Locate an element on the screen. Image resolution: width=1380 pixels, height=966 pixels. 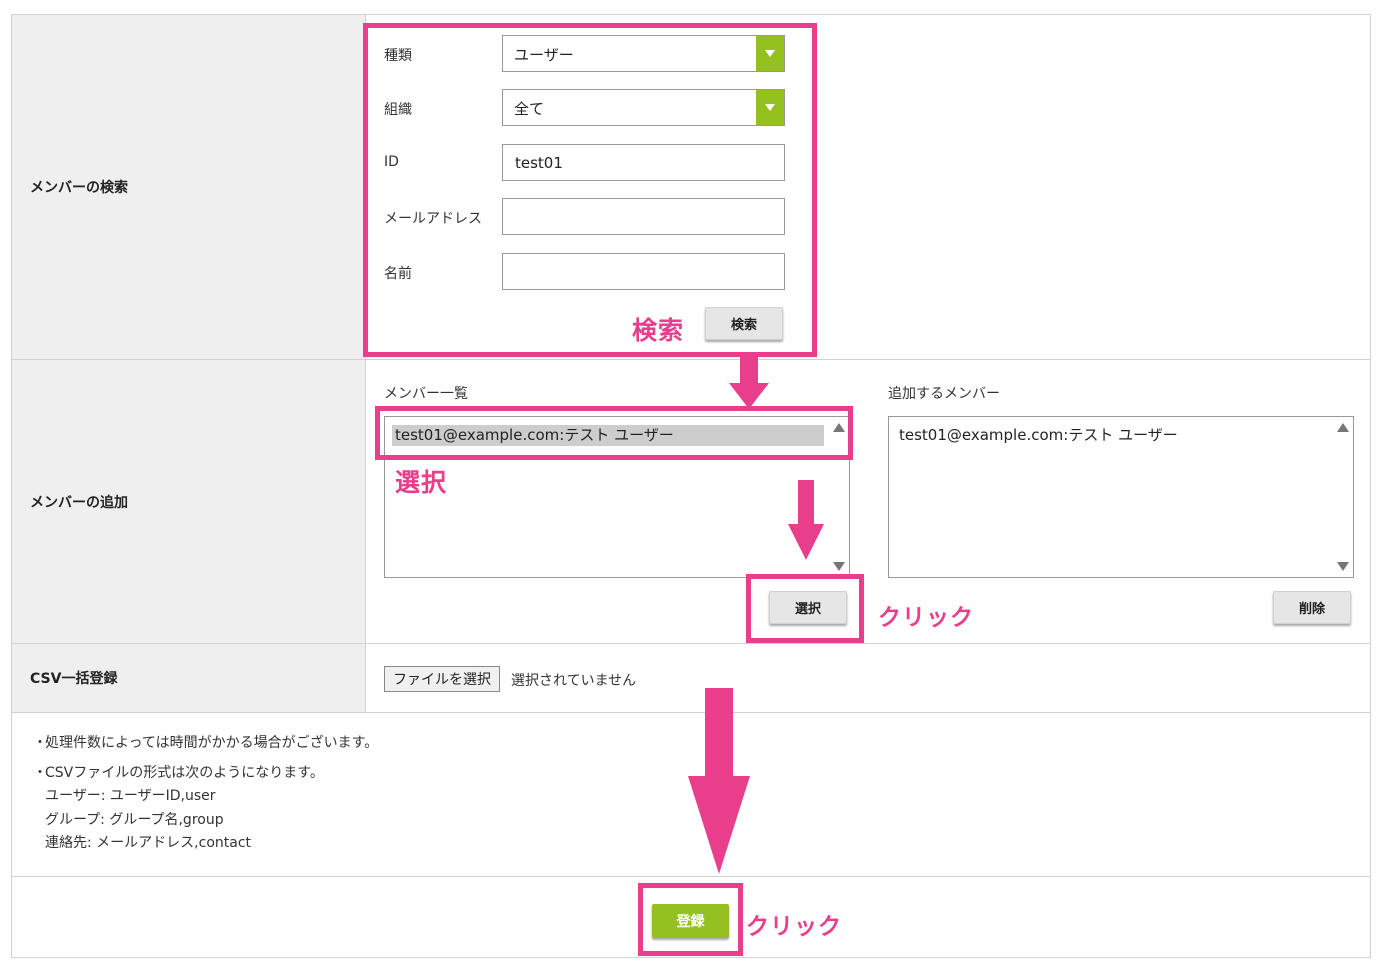
file-status-text: 選択されていません is located at coordinates (574, 681).